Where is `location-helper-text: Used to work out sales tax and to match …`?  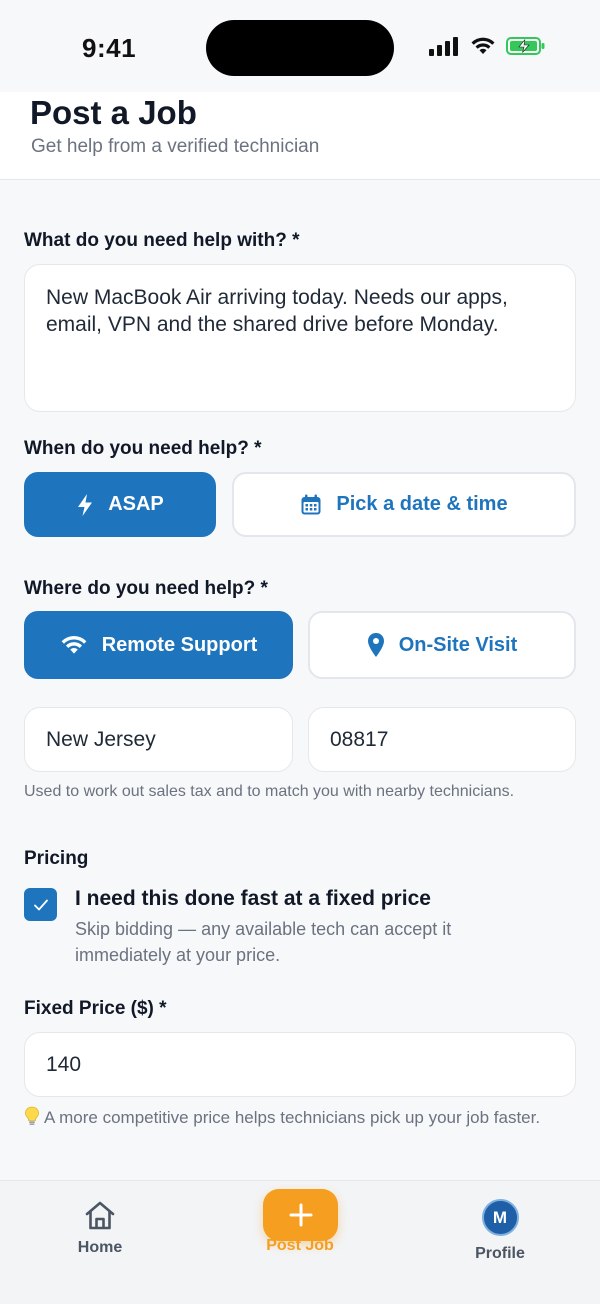 location-helper-text: Used to work out sales tax and to match … is located at coordinates (269, 791).